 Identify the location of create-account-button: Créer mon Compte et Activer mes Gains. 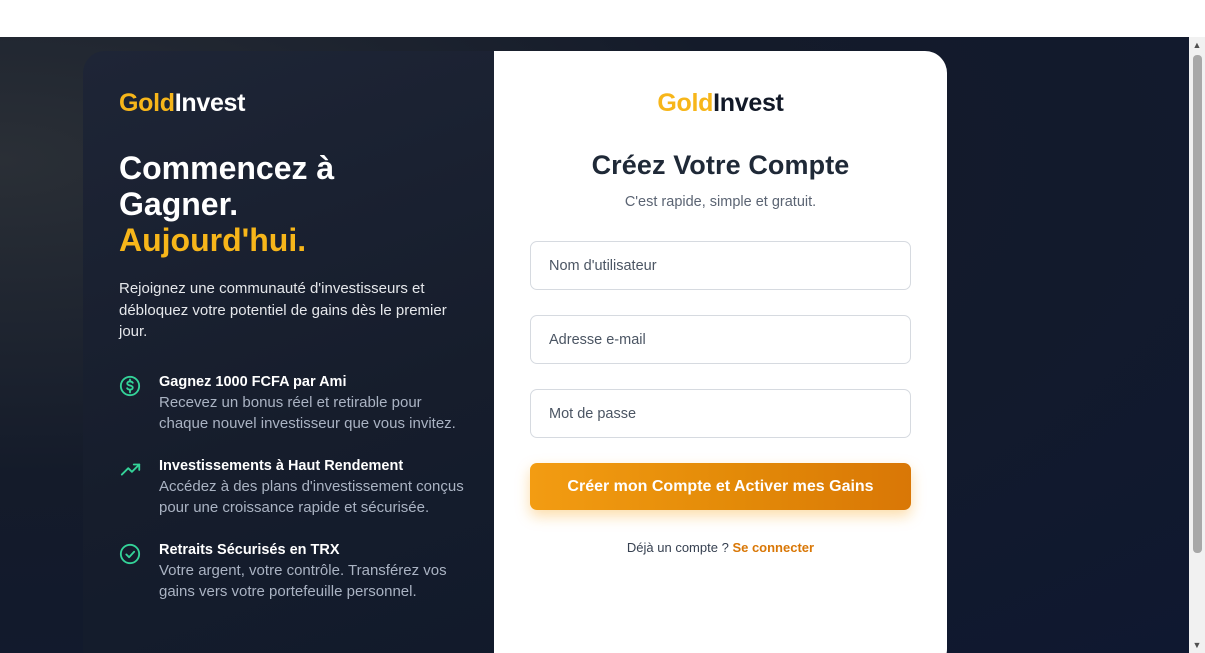
(720, 486).